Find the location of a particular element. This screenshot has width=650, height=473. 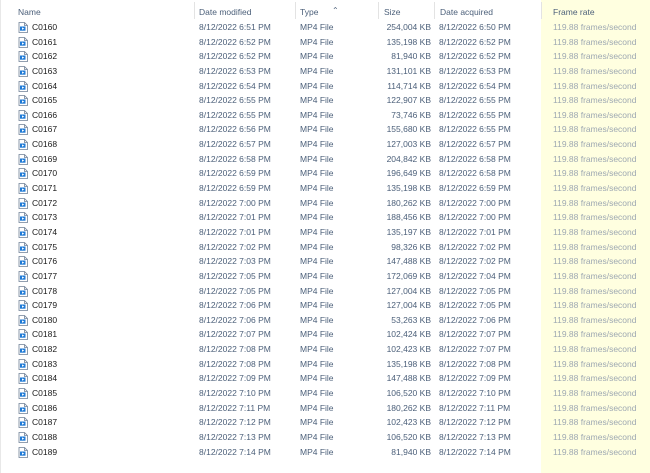

column-header-type: Type is located at coordinates (309, 12).